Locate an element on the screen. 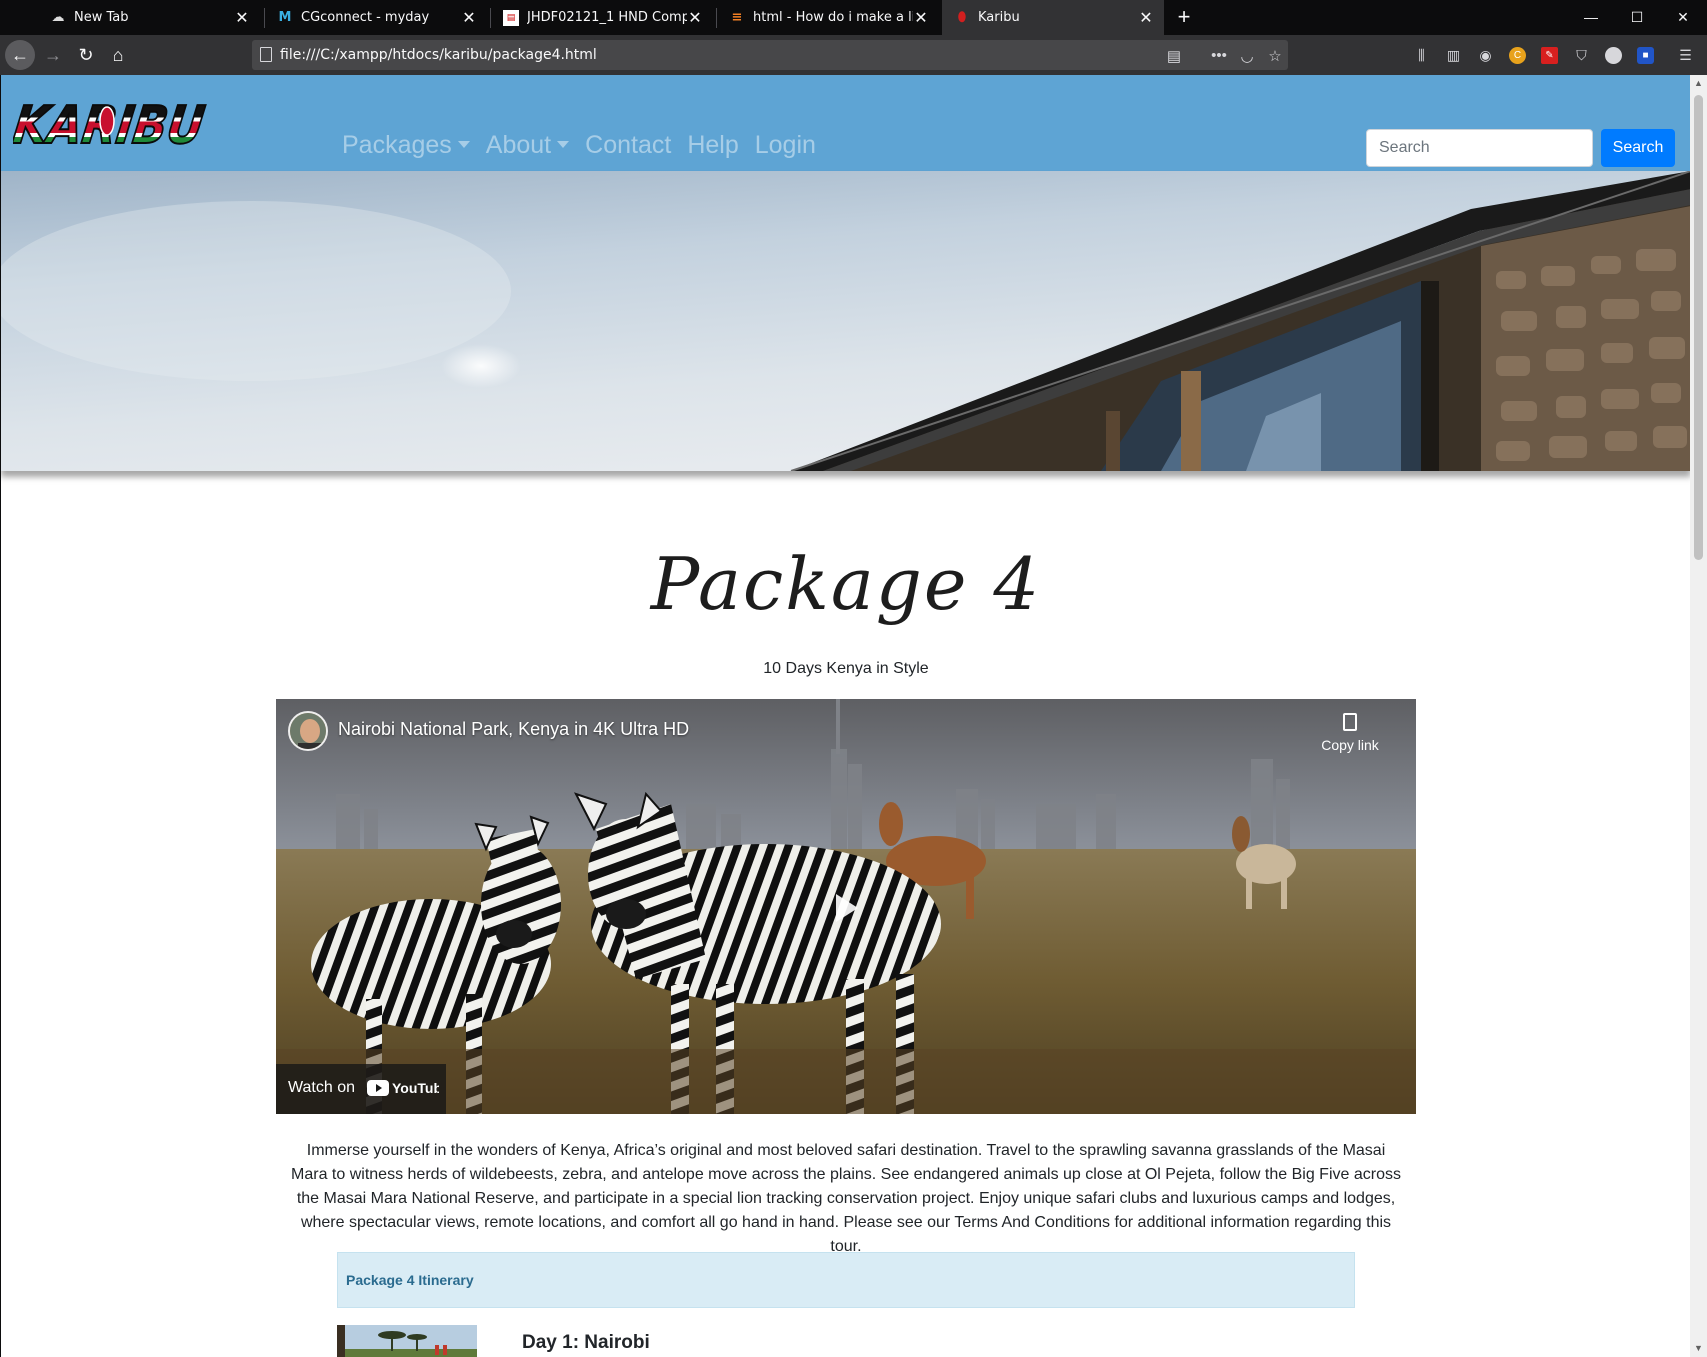 This screenshot has width=1707, height=1357. page-subtitle: 10 Days Kenya in Style is located at coordinates (846, 668).